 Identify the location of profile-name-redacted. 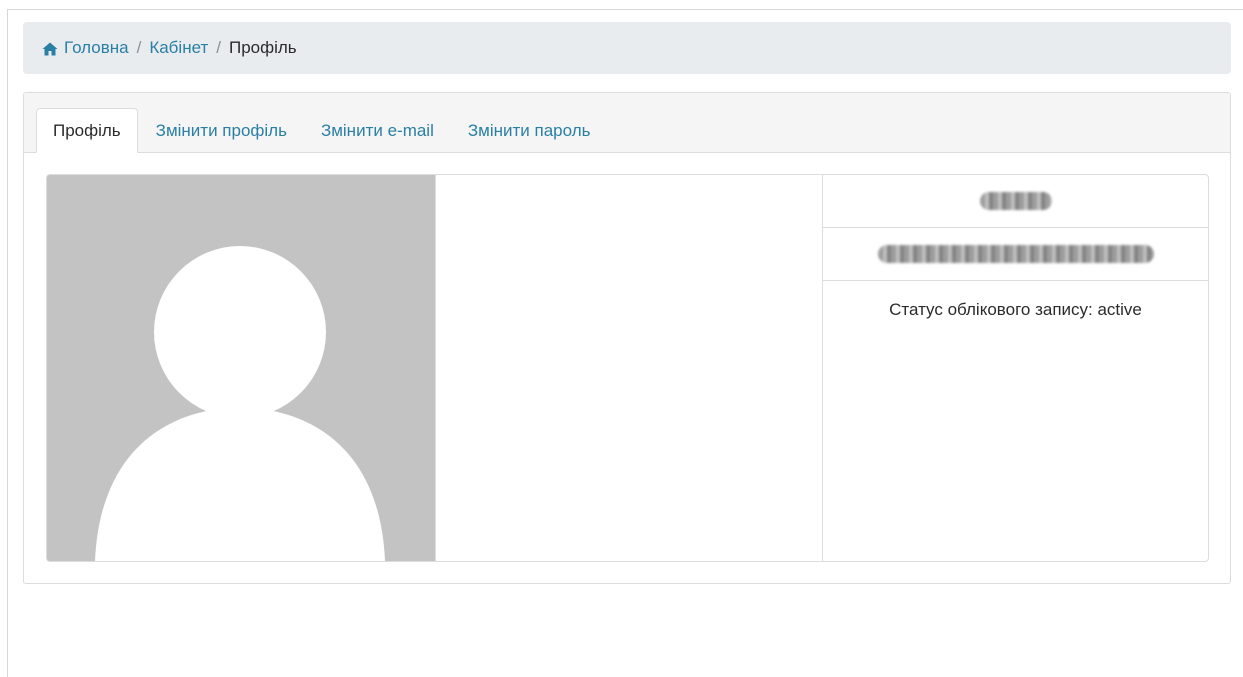
(1015, 201).